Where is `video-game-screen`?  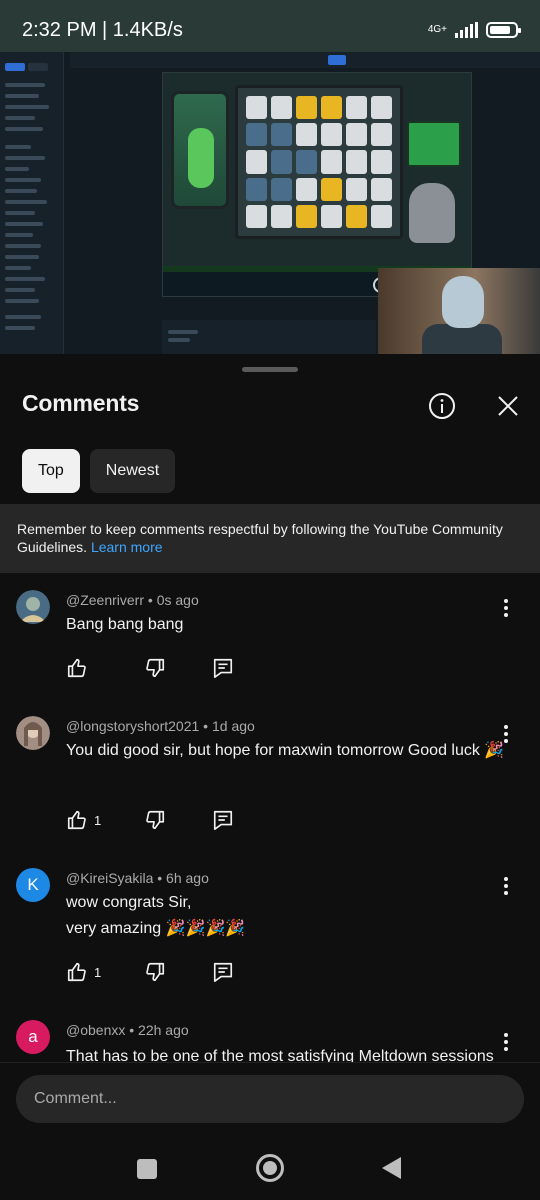
video-game-screen is located at coordinates (317, 184).